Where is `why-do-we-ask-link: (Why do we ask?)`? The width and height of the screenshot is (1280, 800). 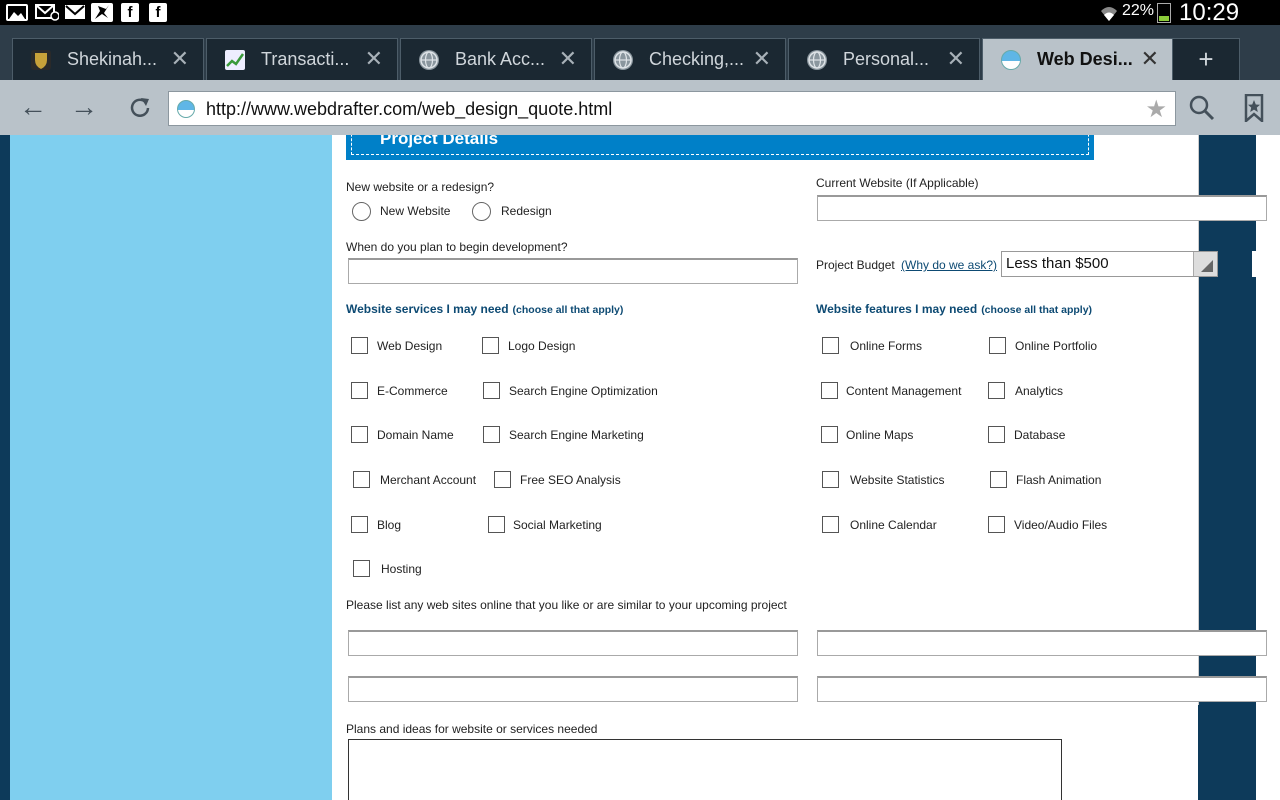 why-do-we-ask-link: (Why do we ask?) is located at coordinates (949, 265).